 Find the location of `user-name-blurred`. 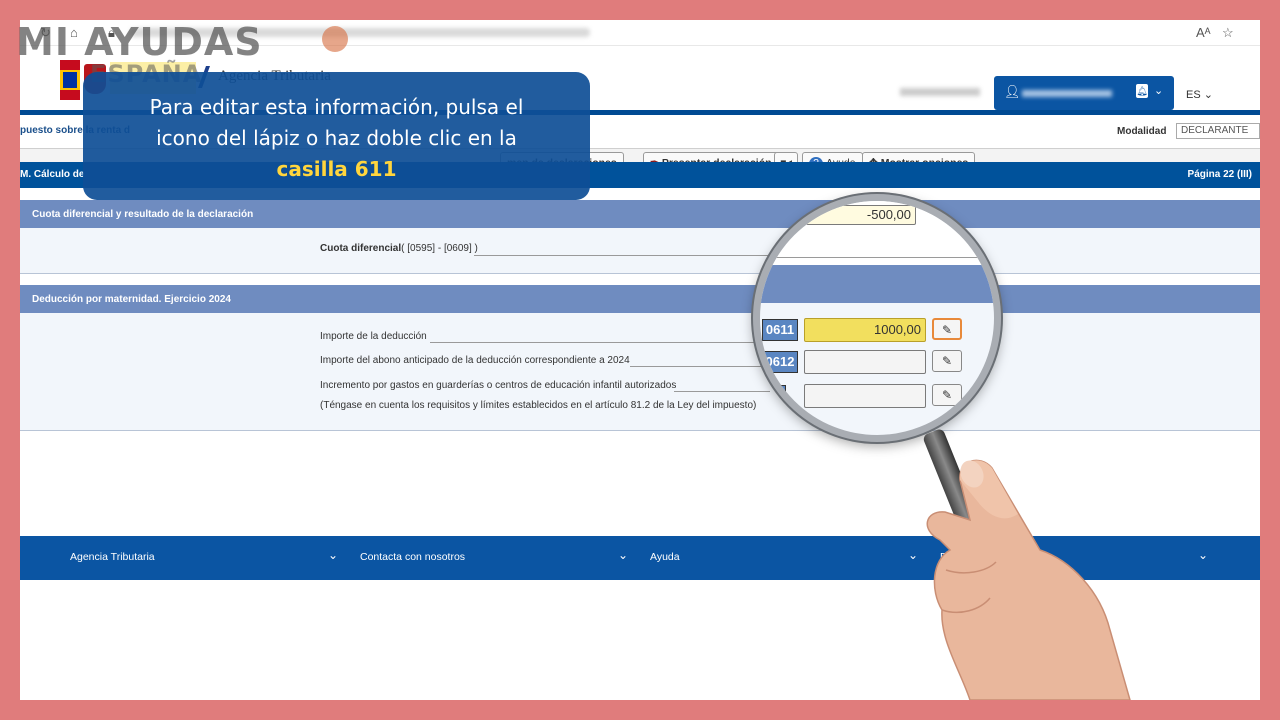

user-name-blurred is located at coordinates (1067, 93).